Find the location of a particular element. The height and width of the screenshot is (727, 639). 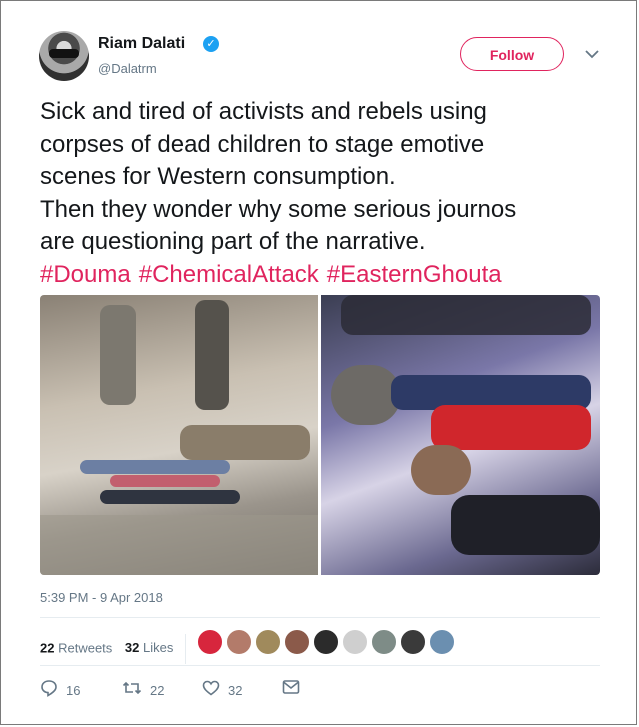

author-name: Riam Dalati is located at coordinates (141, 44).